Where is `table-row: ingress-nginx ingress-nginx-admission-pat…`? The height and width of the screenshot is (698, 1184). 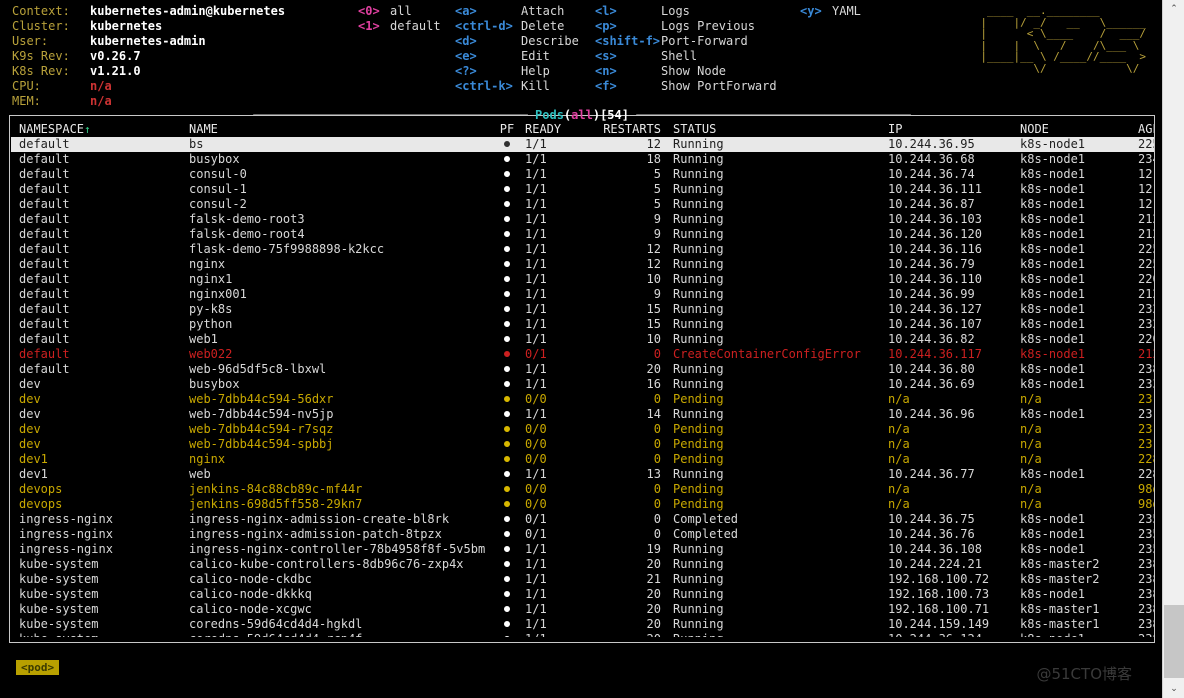
table-row: ingress-nginx ingress-nginx-admission-pat… is located at coordinates (582, 534).